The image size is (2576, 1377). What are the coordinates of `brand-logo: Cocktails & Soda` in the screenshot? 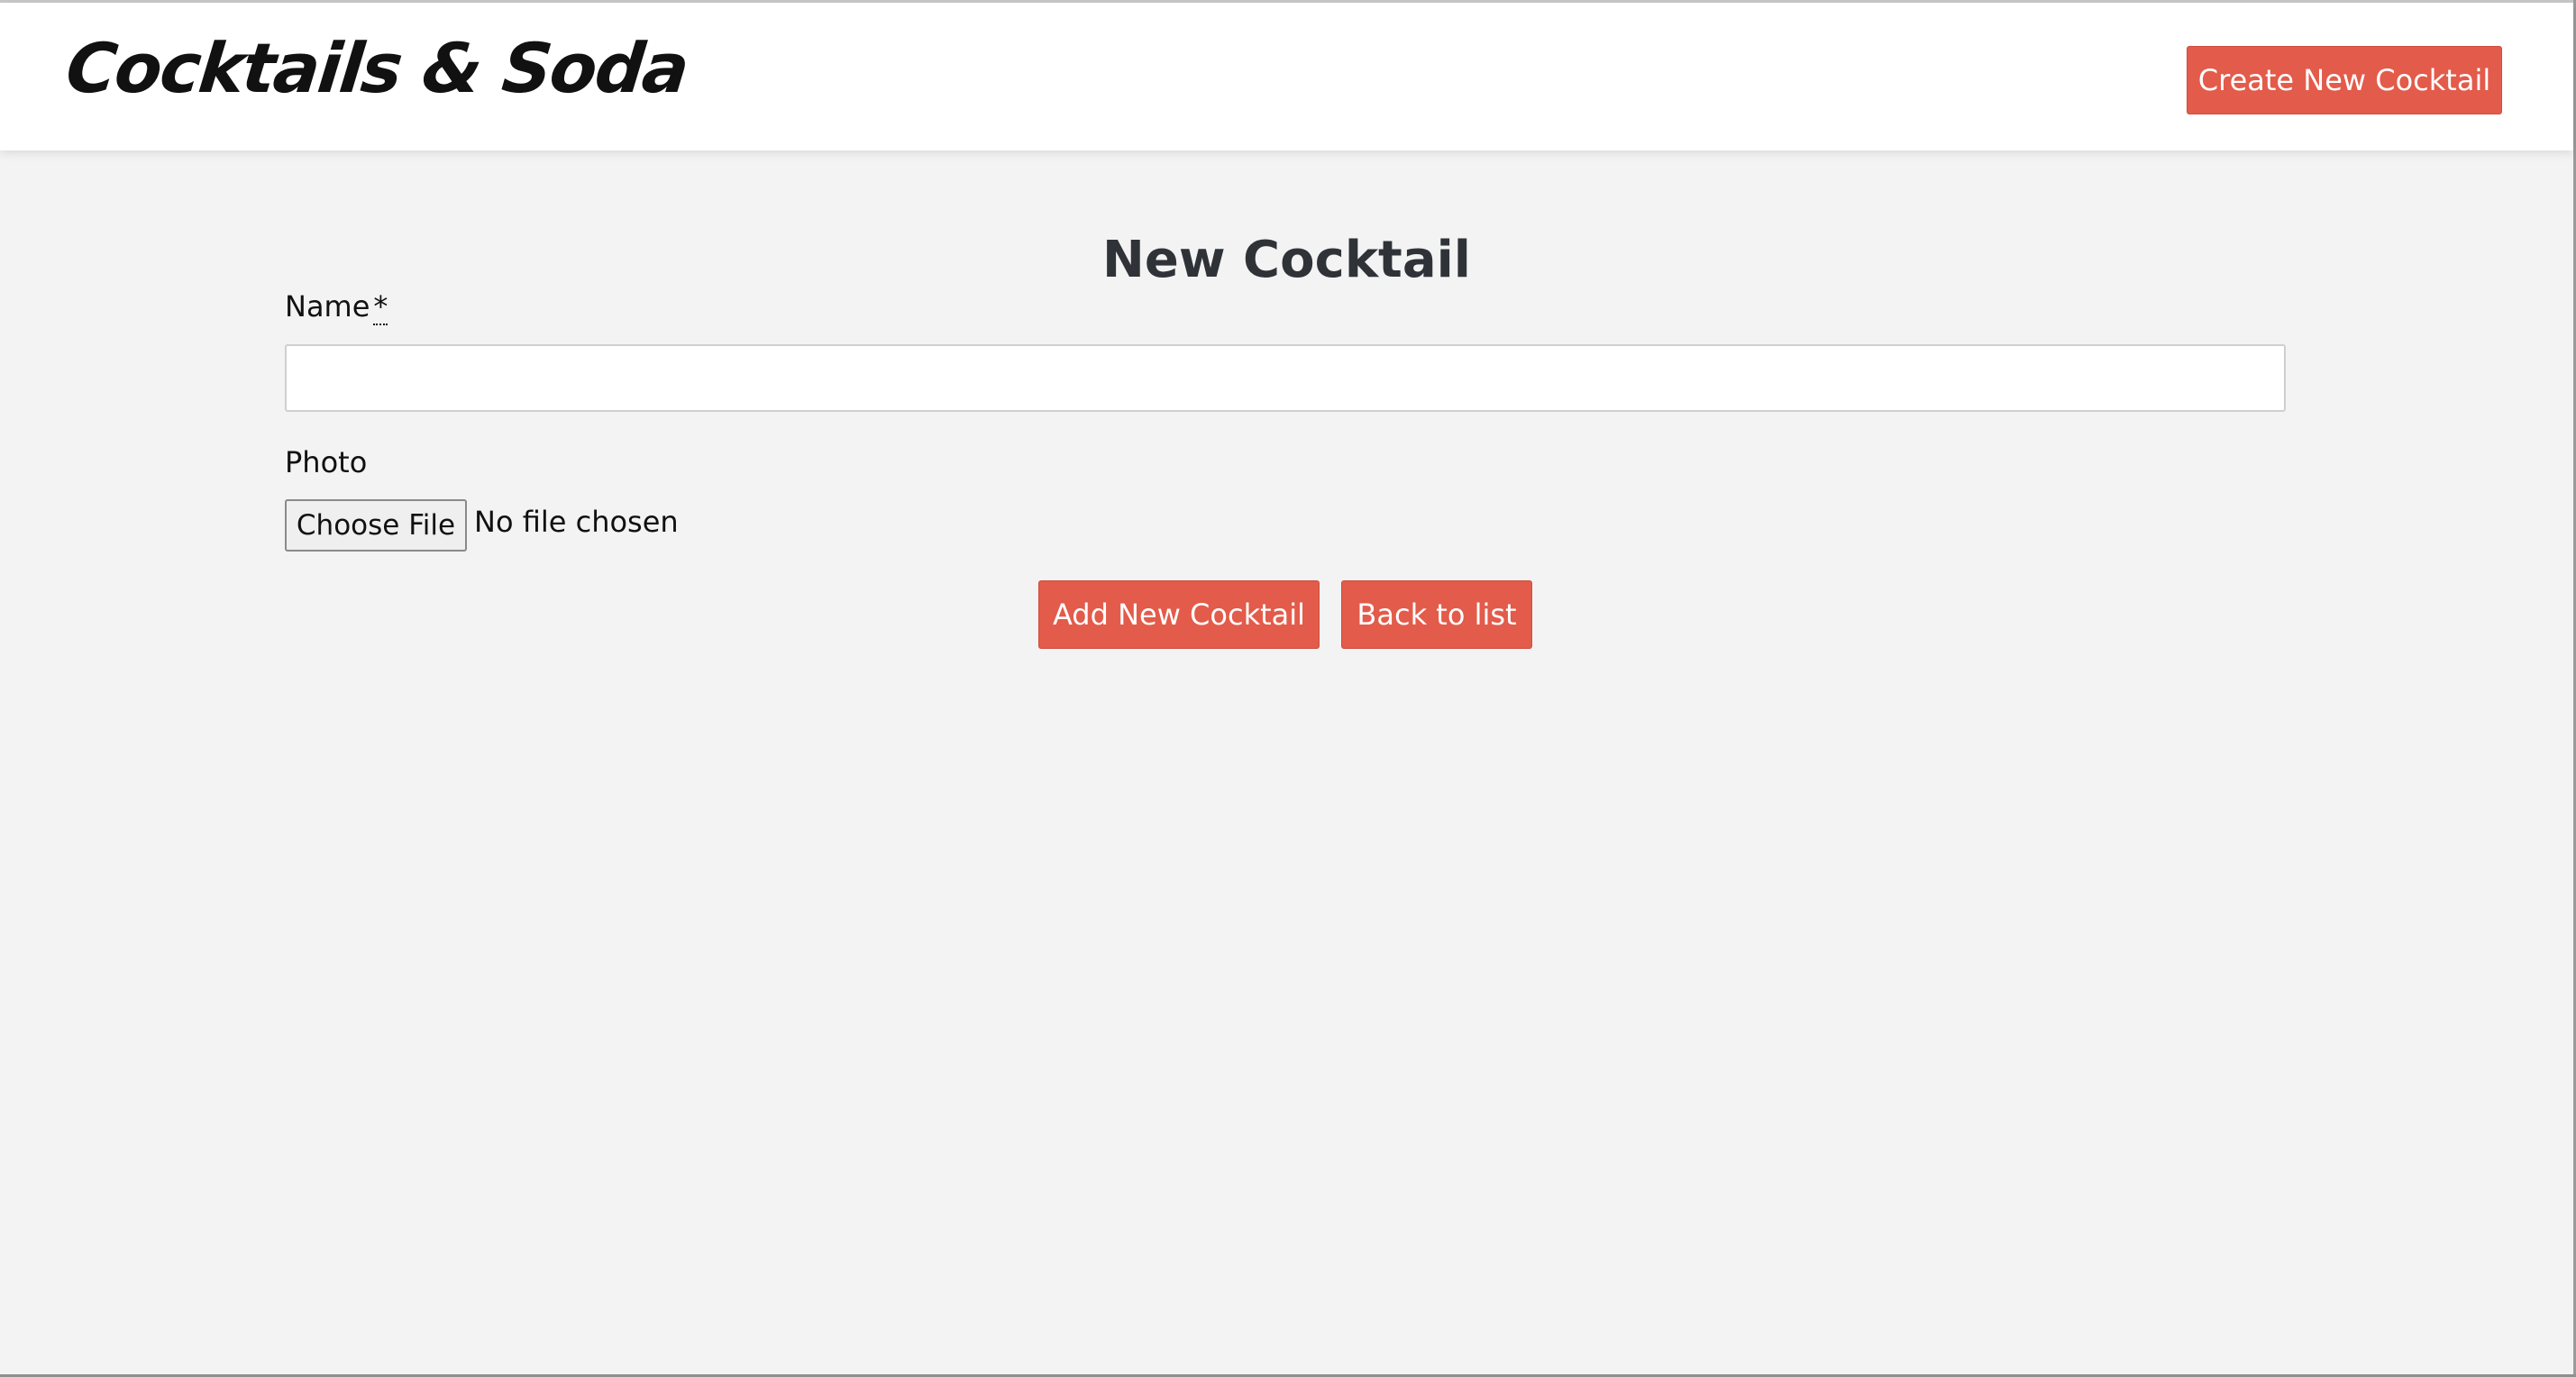 It's located at (376, 68).